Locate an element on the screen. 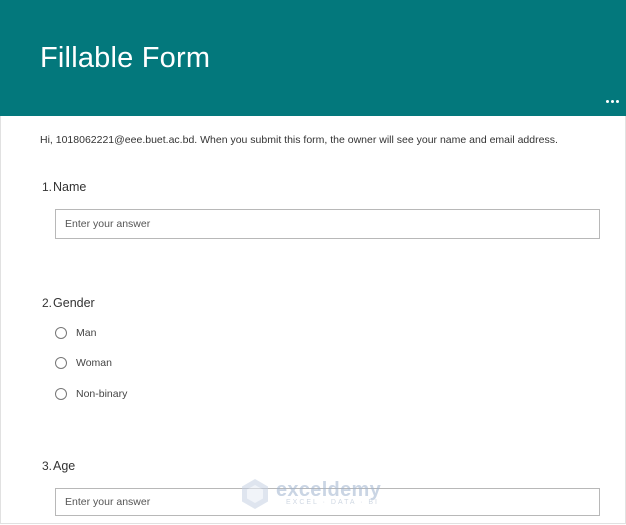 This screenshot has width=626, height=525. gender-option-woman: Woman is located at coordinates (83, 363).